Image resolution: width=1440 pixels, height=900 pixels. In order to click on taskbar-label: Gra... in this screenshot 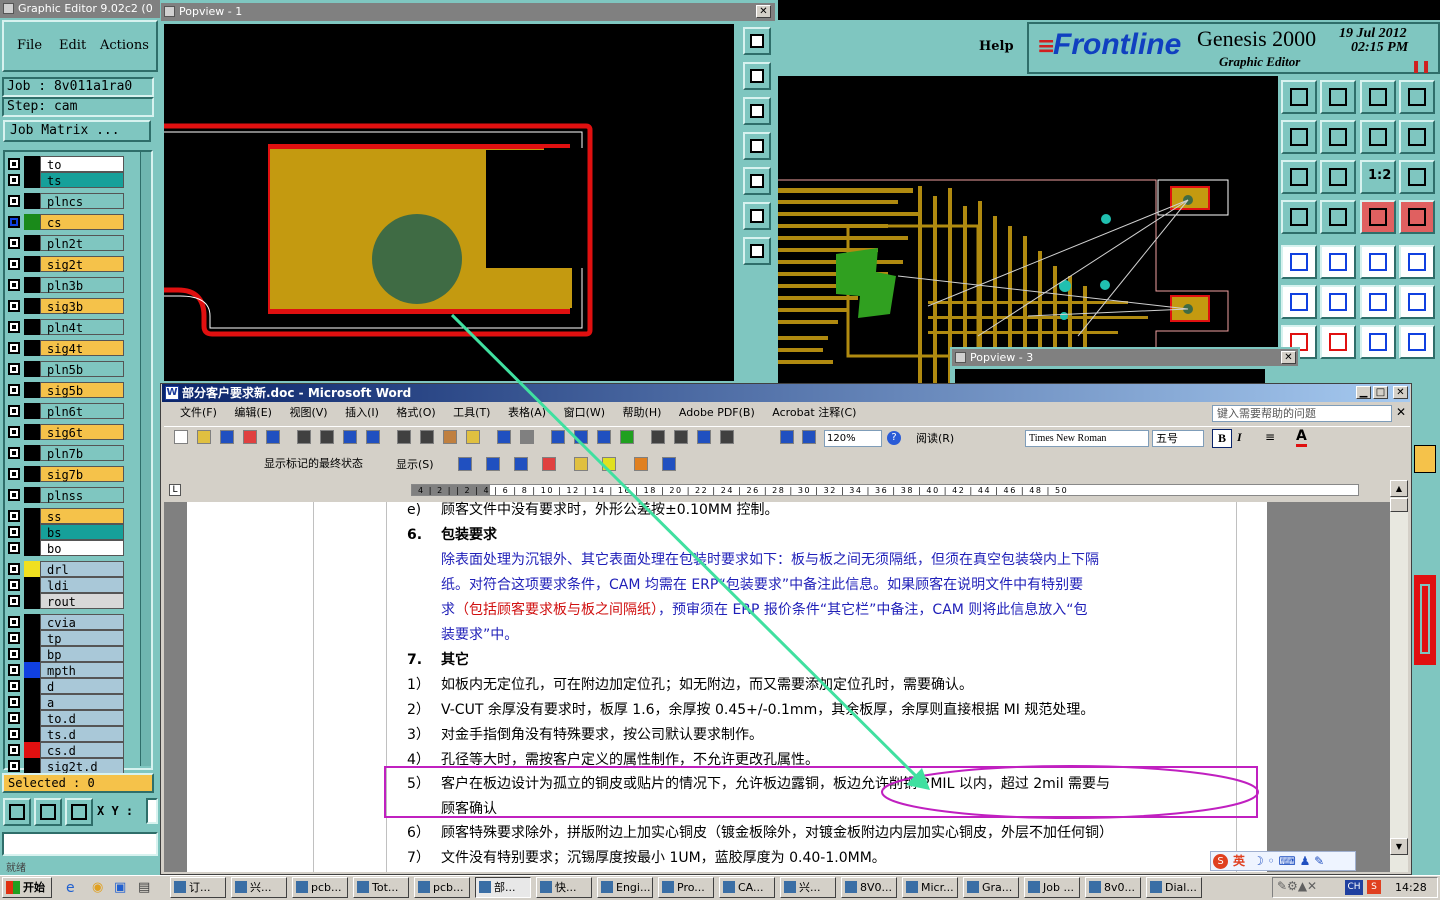, I will do `click(997, 887)`.